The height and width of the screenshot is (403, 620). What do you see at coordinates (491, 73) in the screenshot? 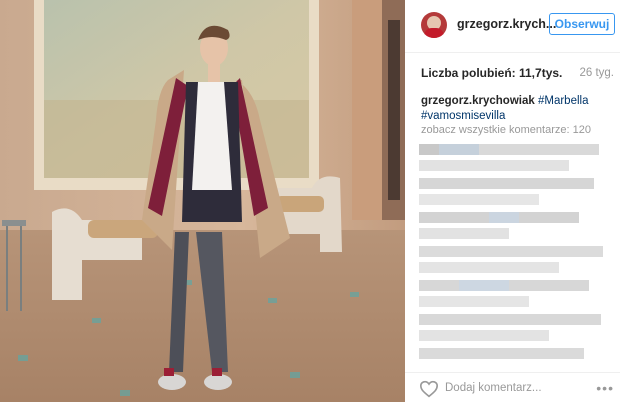
I see `likes-count: Liczba polubień: 11,7tys.` at bounding box center [491, 73].